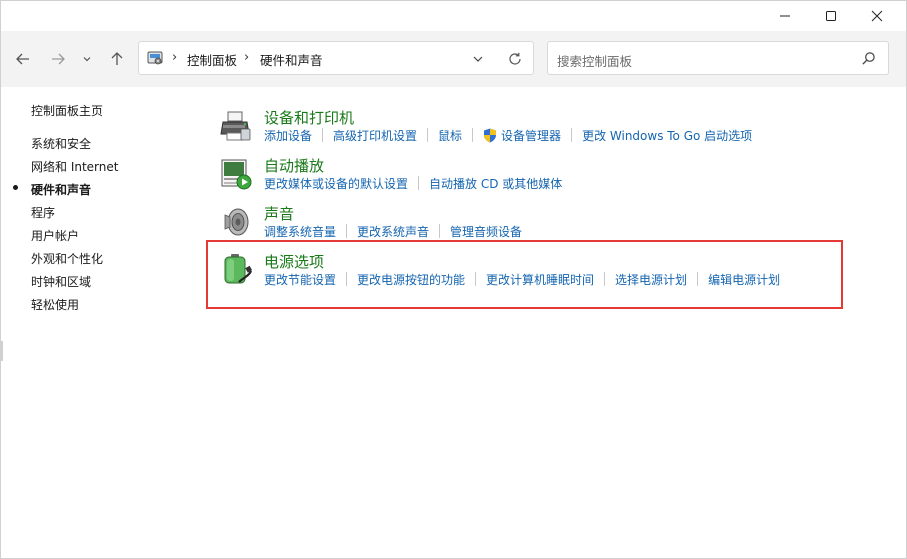  I want to click on speaker-icon, so click(236, 222).